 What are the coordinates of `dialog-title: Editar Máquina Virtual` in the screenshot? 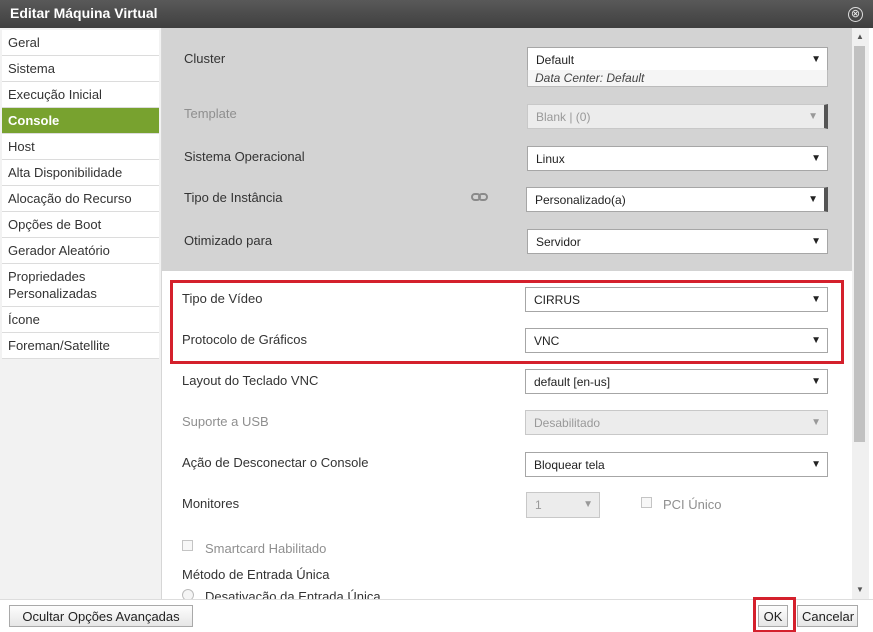 It's located at (84, 13).